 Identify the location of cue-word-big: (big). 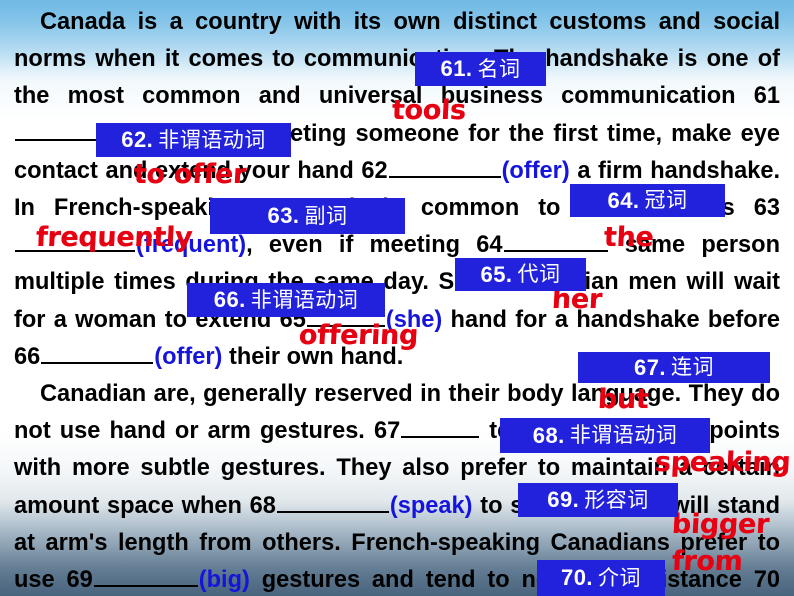
(224, 580).